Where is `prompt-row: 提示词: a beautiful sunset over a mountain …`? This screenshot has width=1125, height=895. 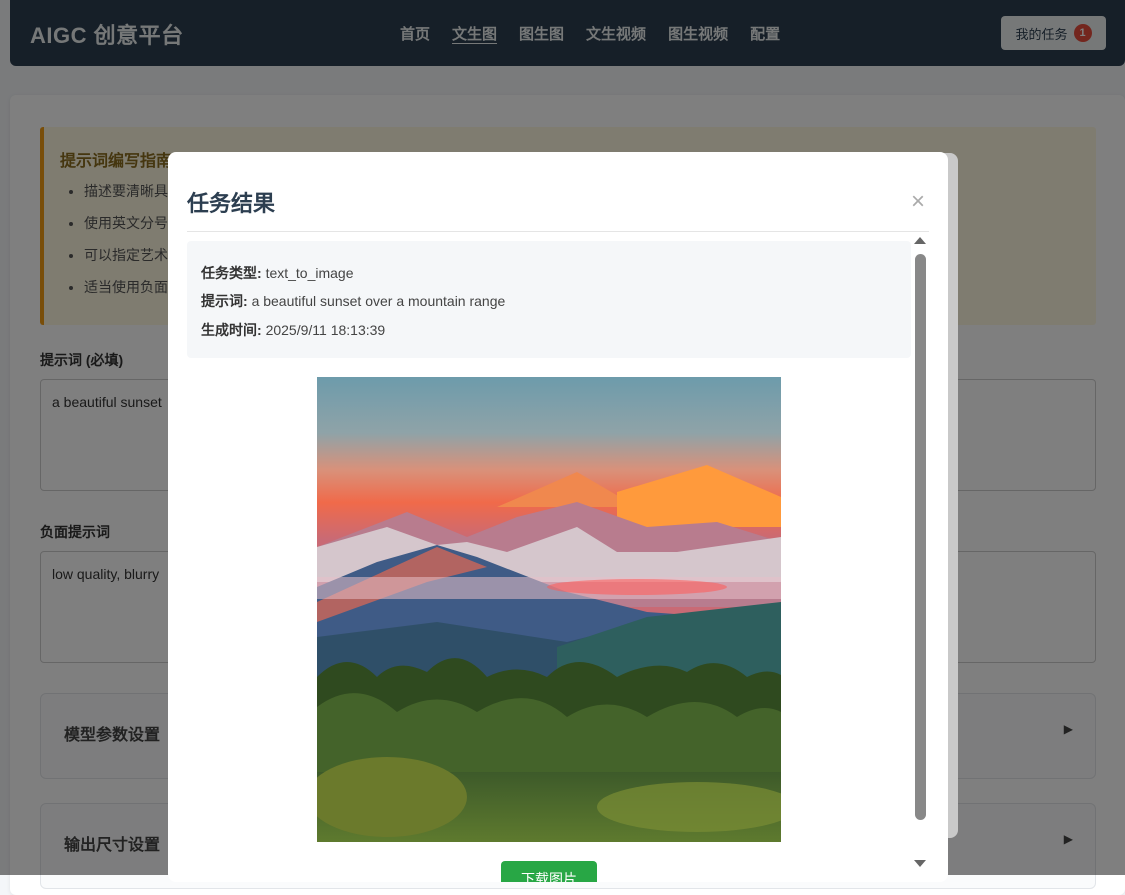
prompt-row: 提示词: a beautiful sunset over a mountain … is located at coordinates (353, 301).